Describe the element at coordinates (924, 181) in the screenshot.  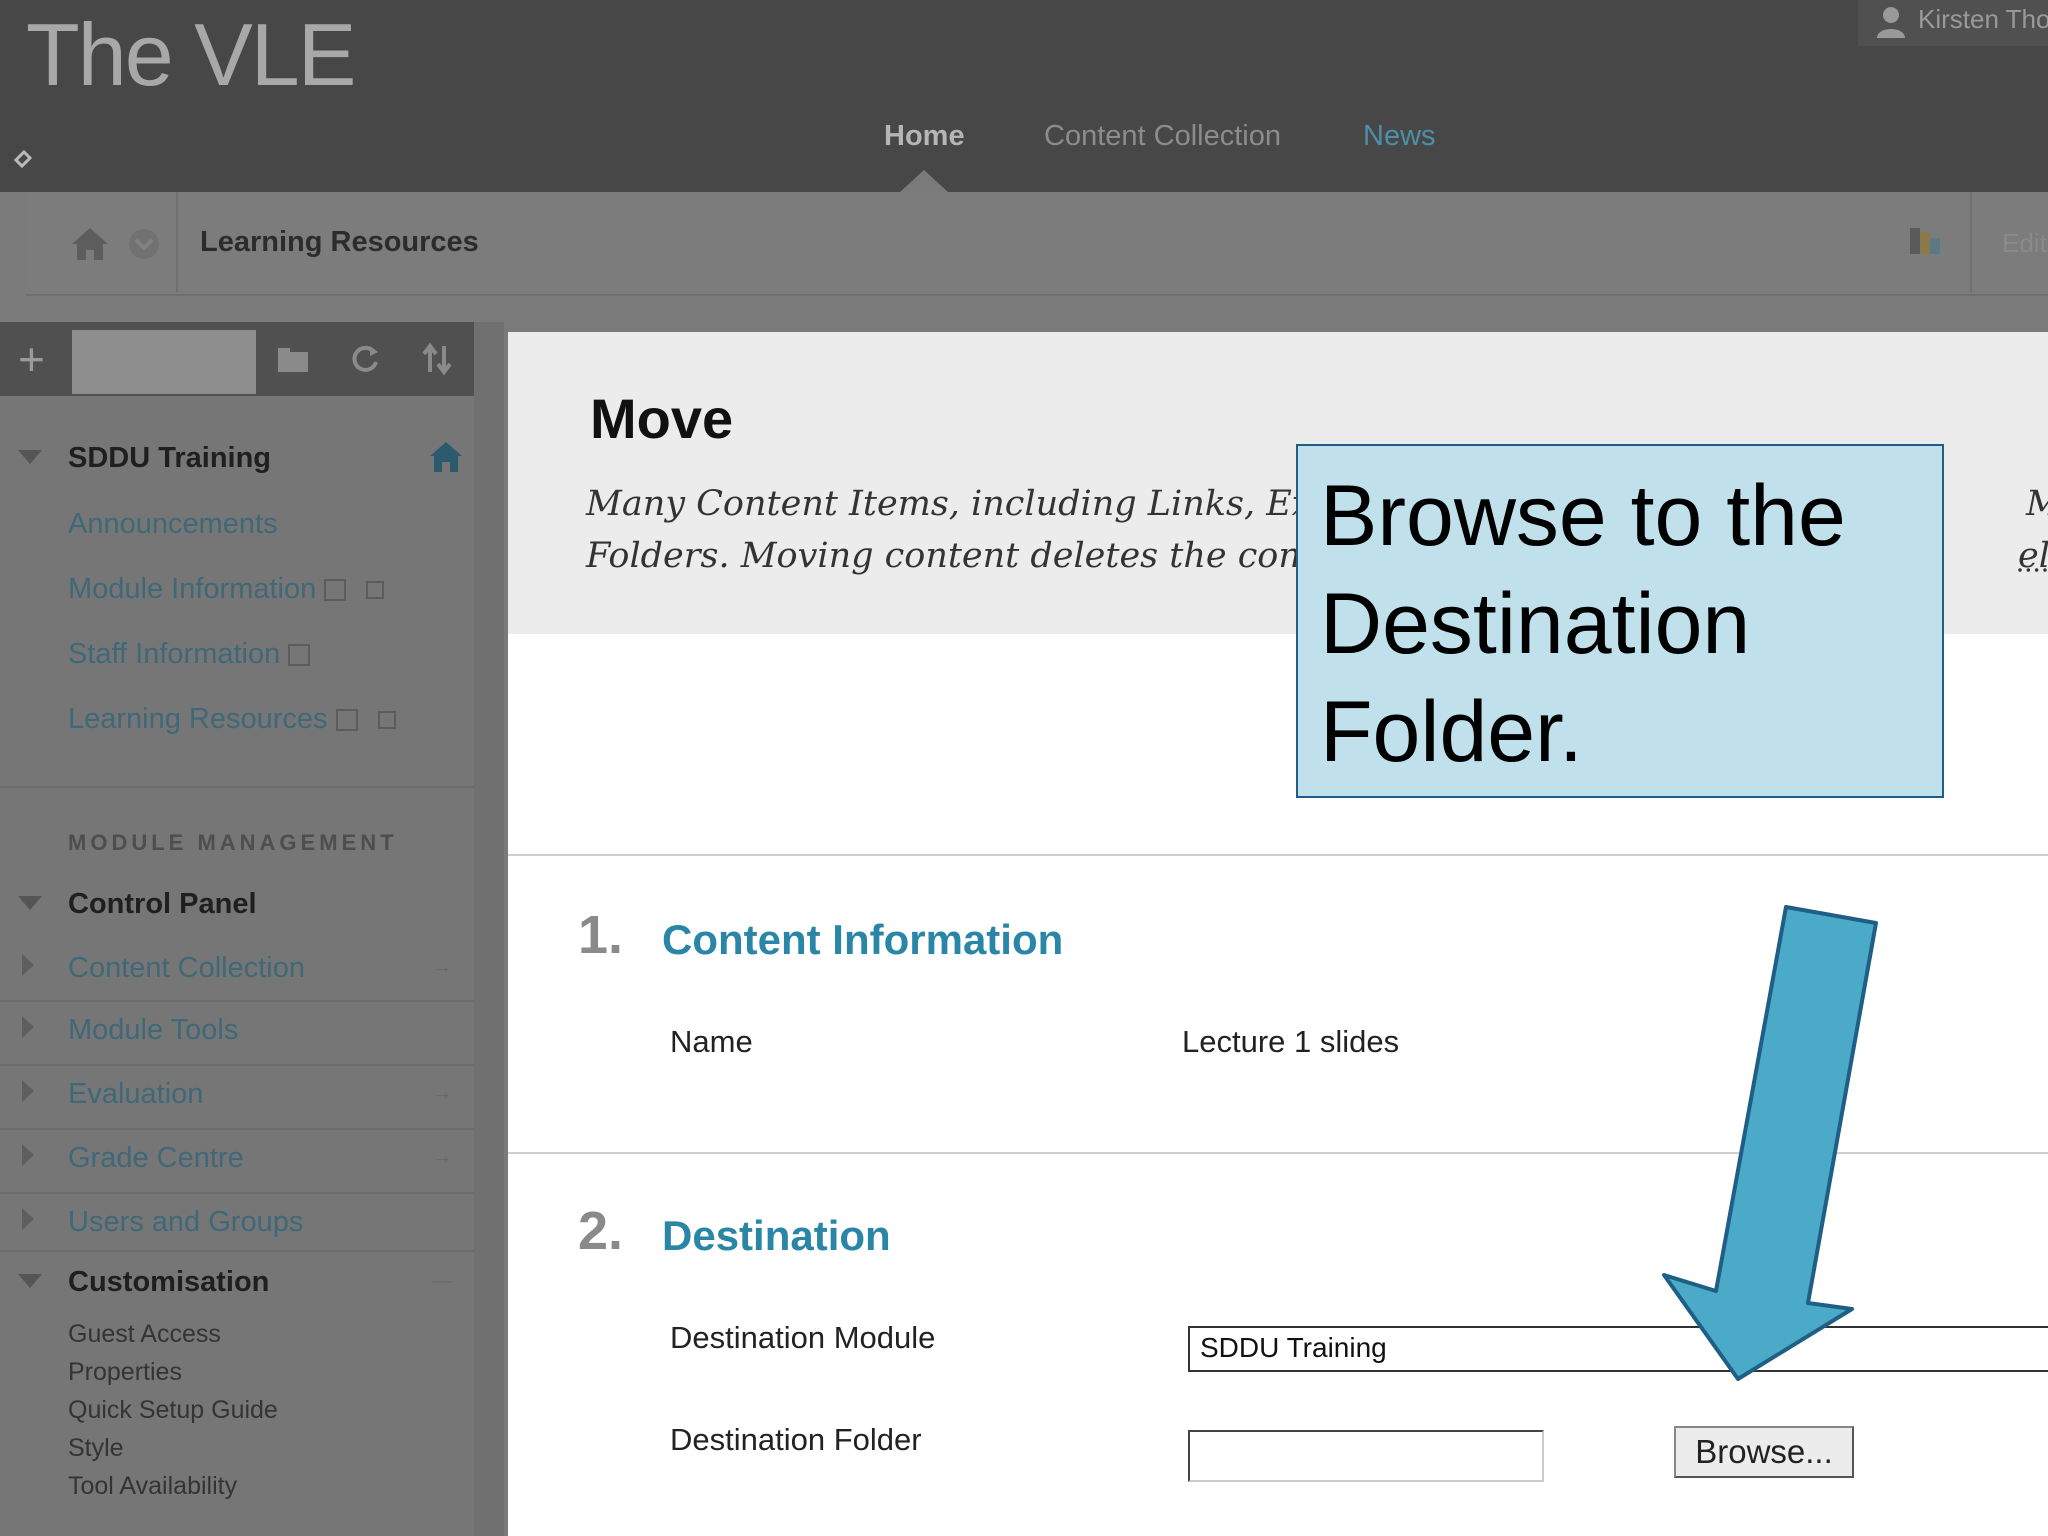
I see `active-tab-indicator` at that location.